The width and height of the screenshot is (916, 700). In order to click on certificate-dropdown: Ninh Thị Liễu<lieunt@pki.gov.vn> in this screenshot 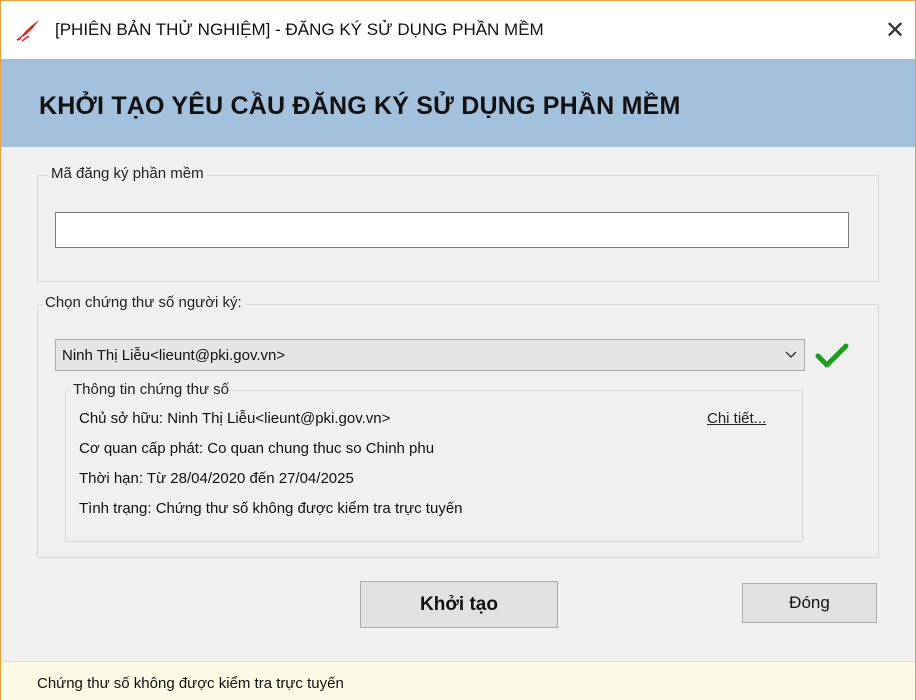, I will do `click(430, 355)`.